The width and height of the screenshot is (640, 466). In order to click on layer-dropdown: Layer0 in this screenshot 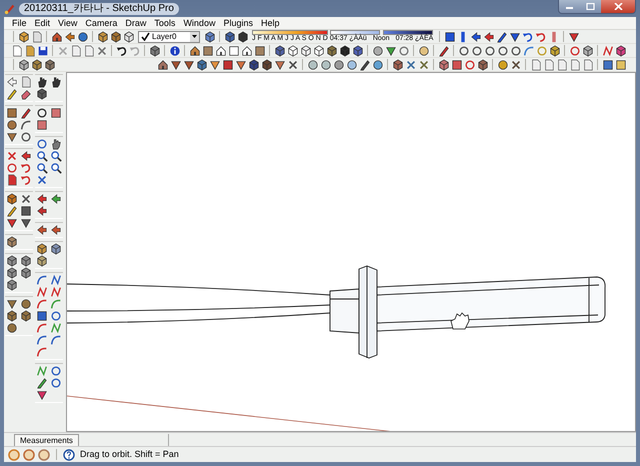, I will do `click(169, 36)`.